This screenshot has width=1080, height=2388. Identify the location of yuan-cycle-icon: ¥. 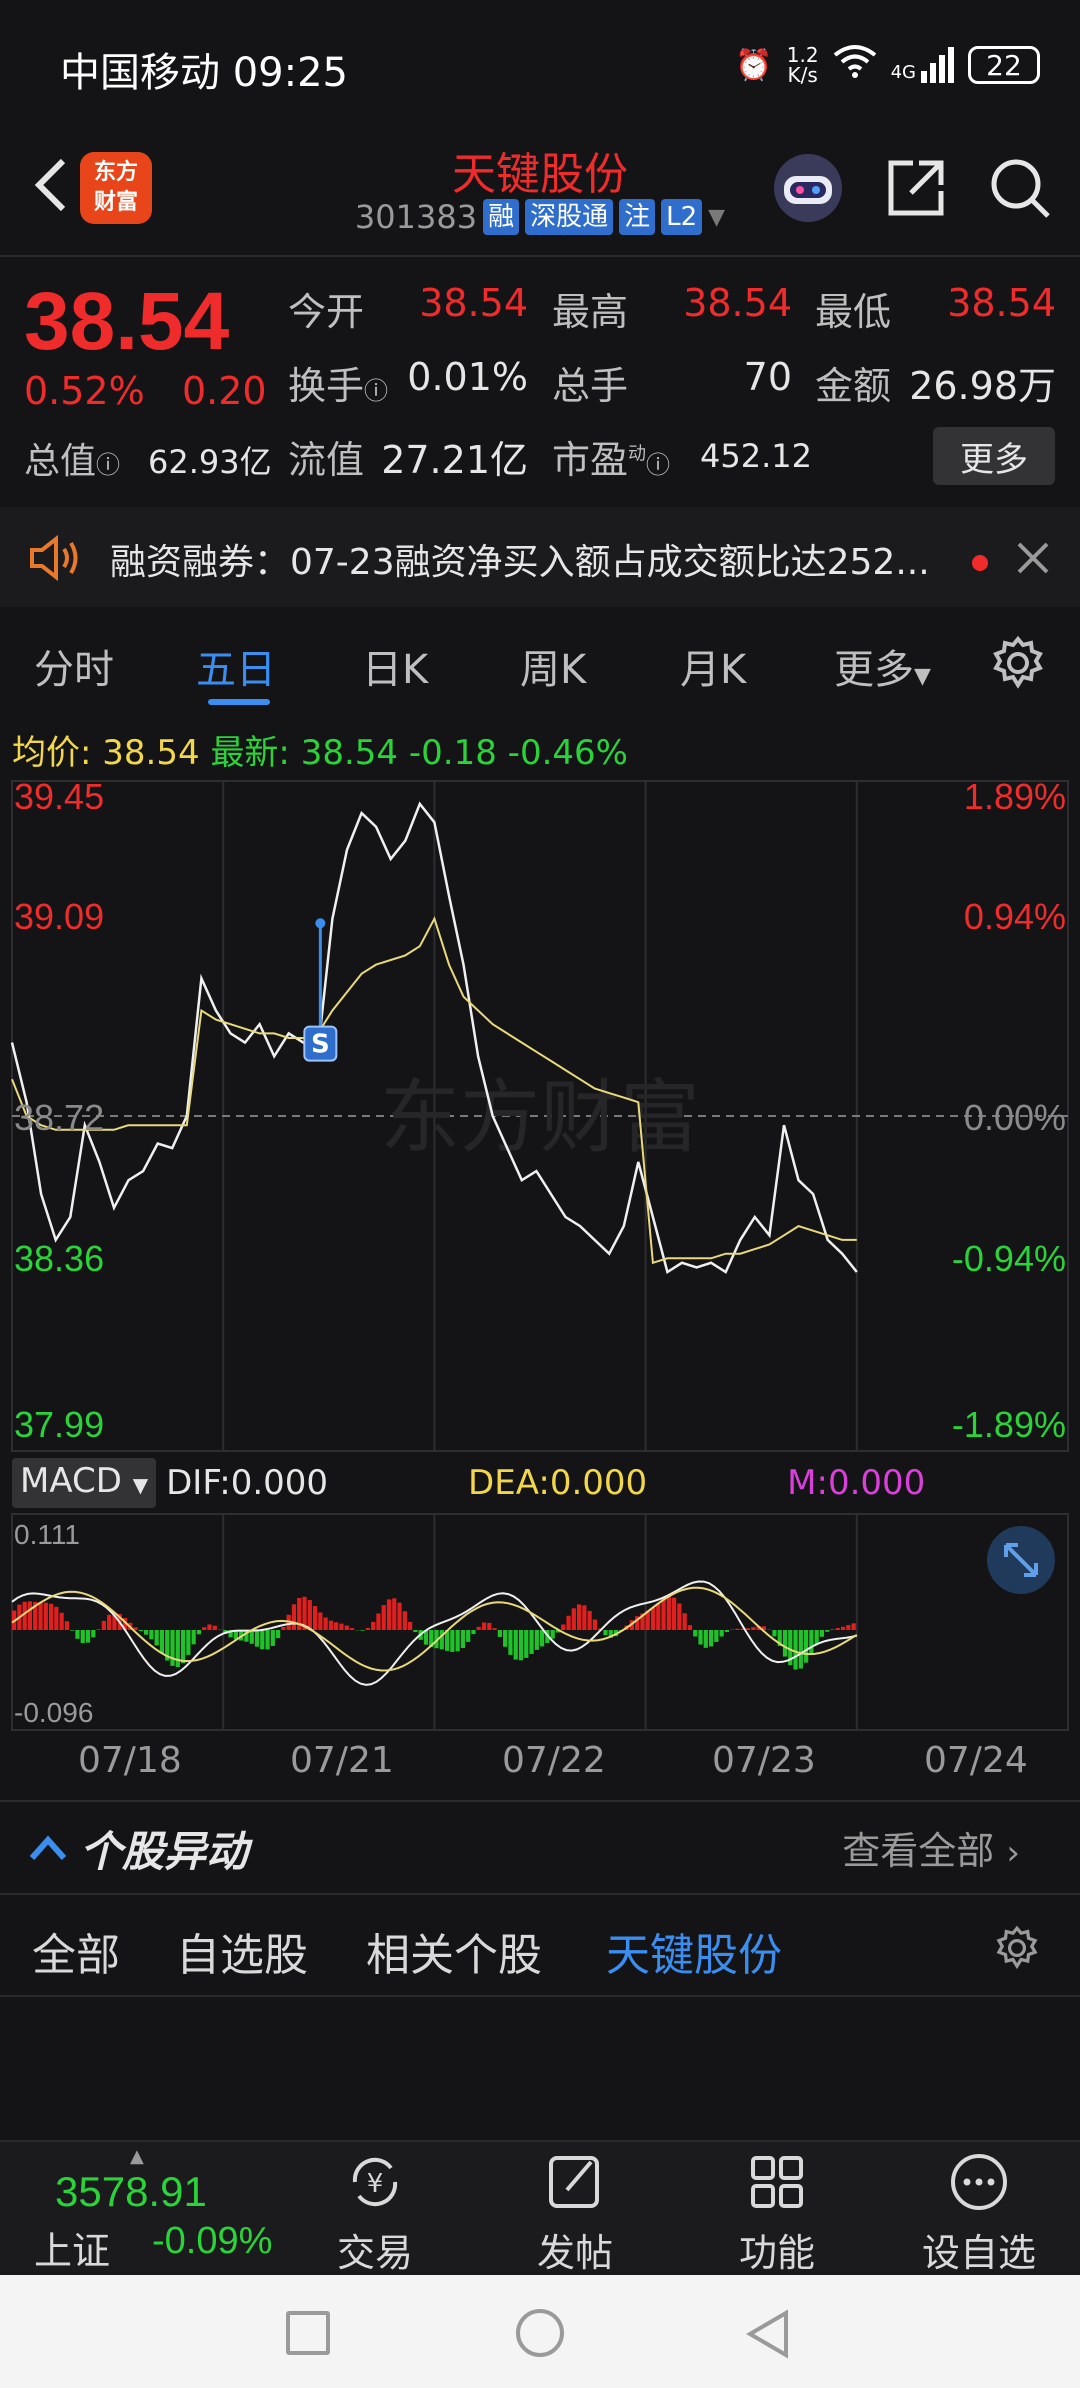
(375, 2182).